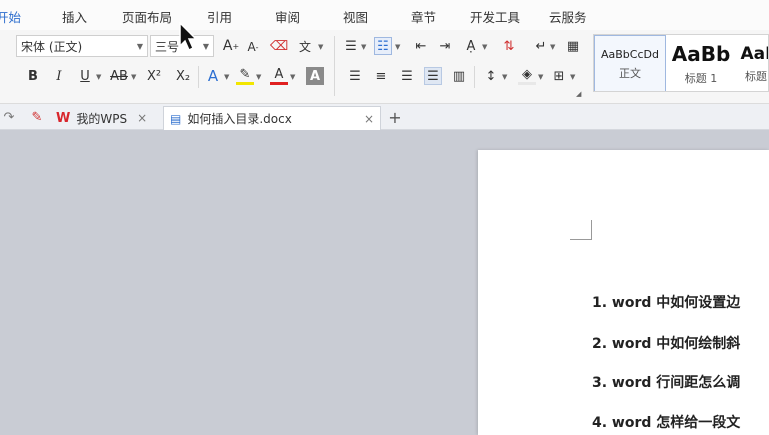 The width and height of the screenshot is (769, 435). I want to click on bold-label: B, so click(33, 76).